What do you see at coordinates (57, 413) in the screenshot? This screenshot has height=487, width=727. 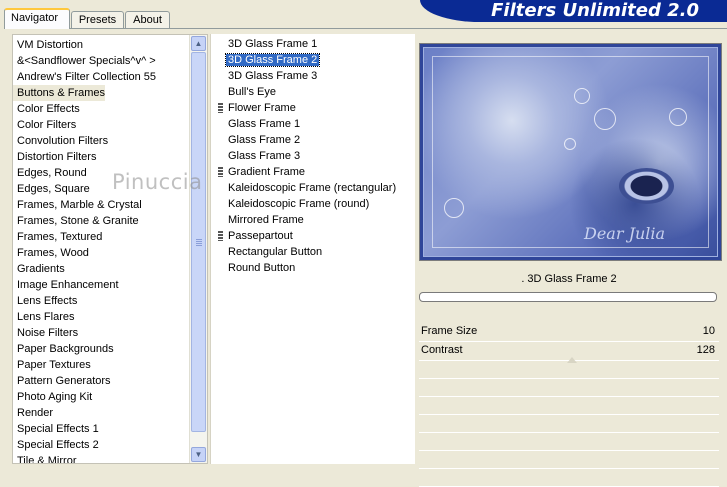 I see `category-item: Render` at bounding box center [57, 413].